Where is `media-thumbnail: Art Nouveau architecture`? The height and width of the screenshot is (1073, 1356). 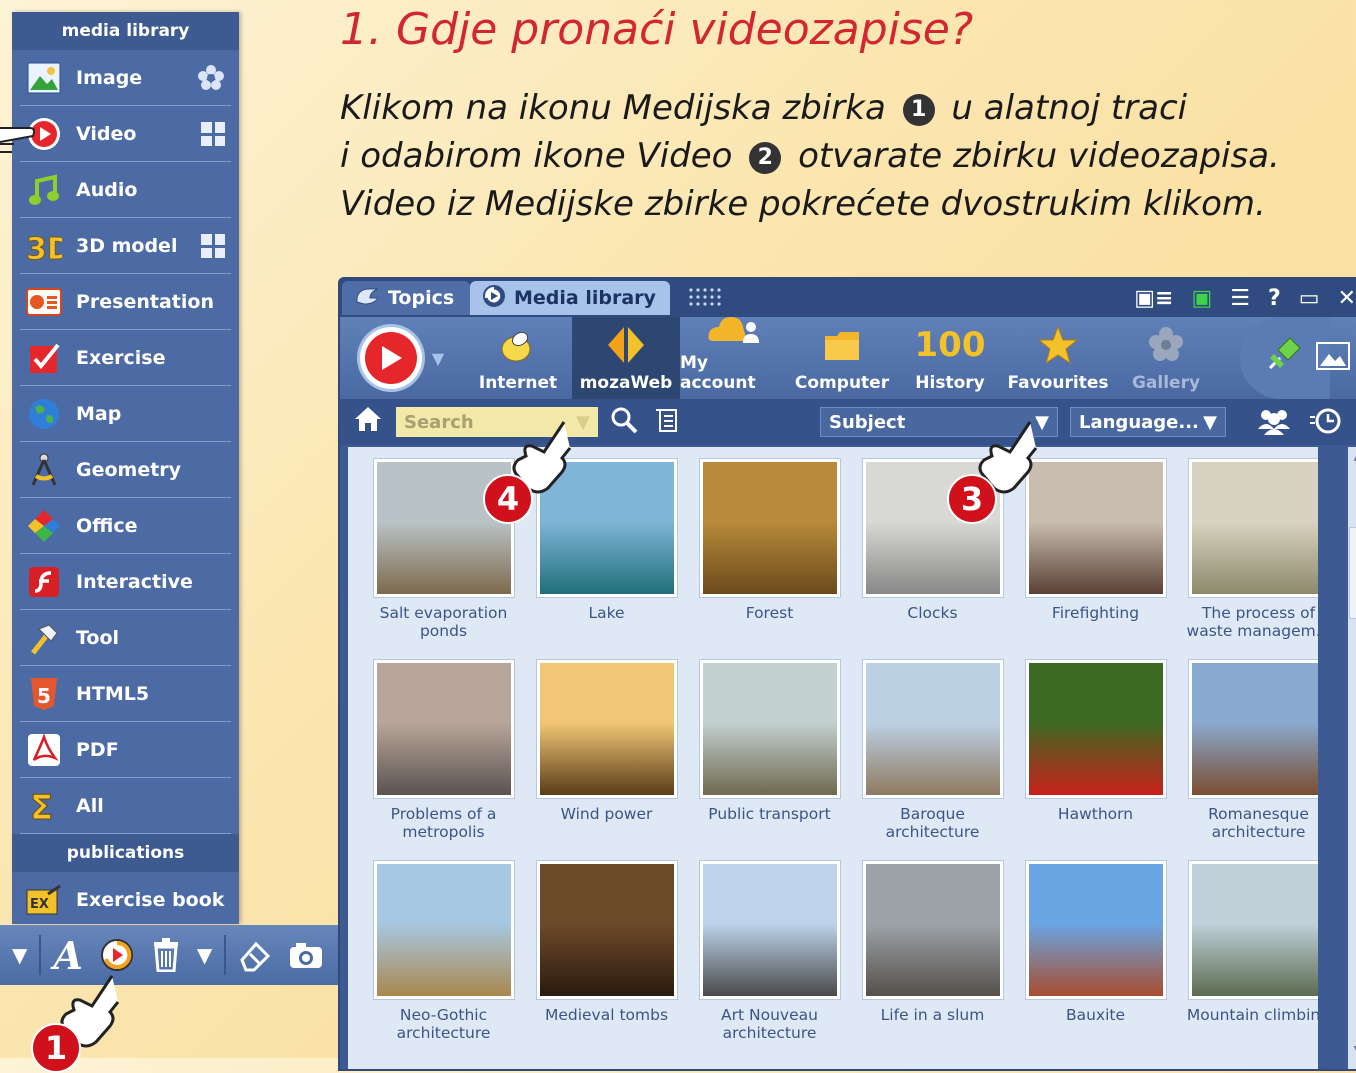
media-thumbnail: Art Nouveau architecture is located at coordinates (769, 961).